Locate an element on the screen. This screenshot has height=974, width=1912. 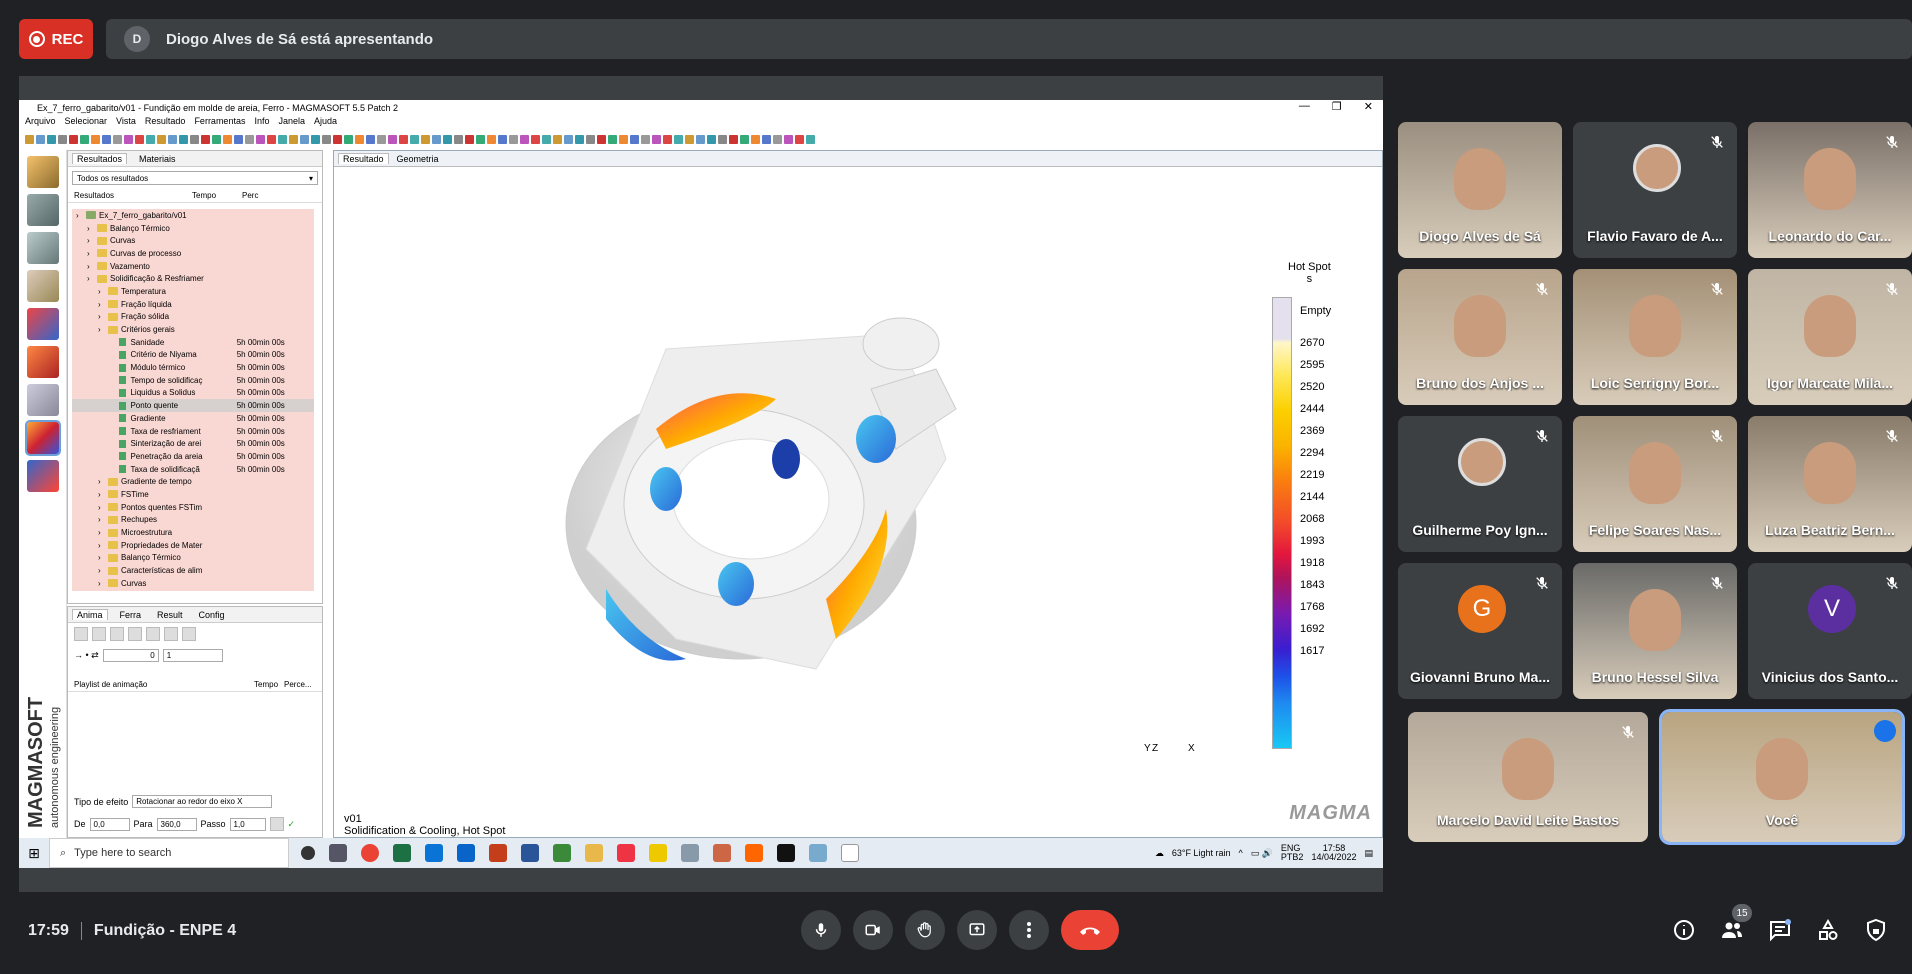
stress-icon is located at coordinates (43, 400).